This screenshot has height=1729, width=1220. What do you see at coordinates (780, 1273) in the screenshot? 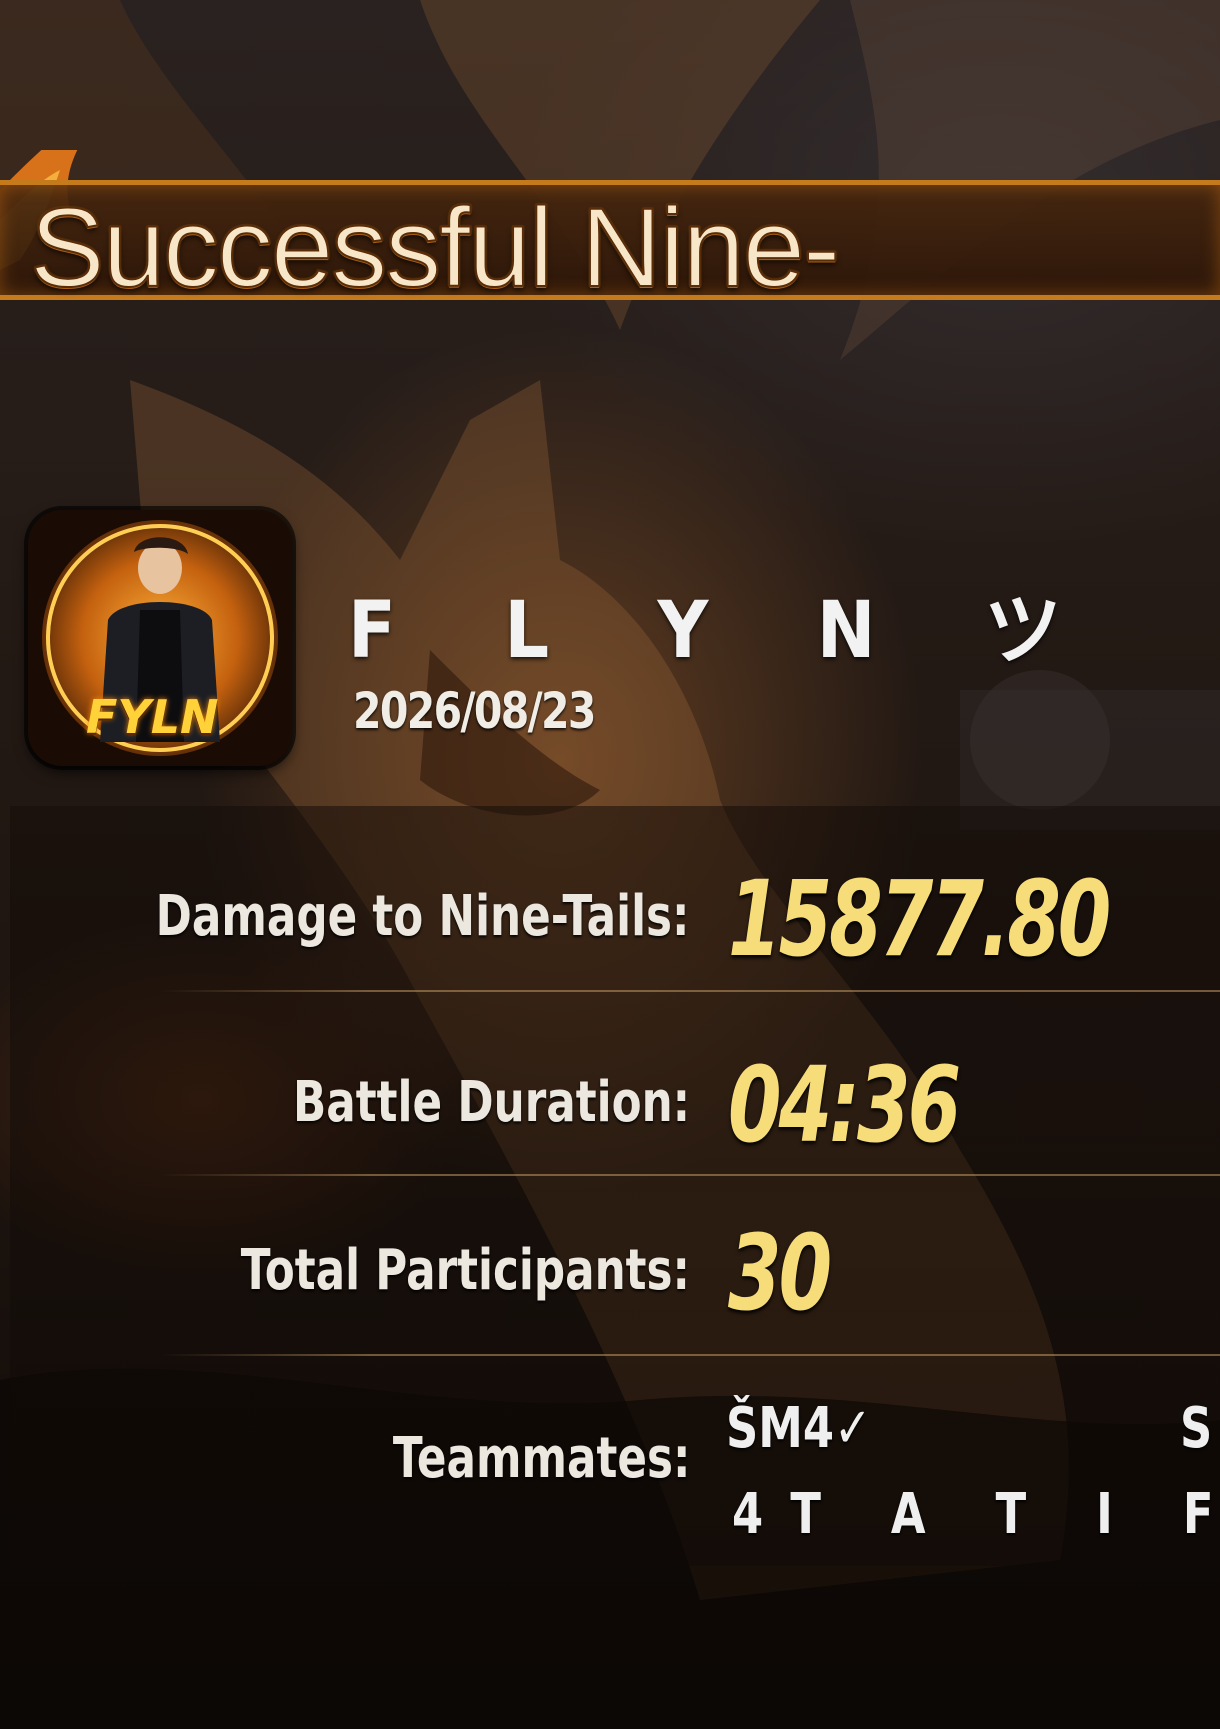
I see `participants-value: 30` at bounding box center [780, 1273].